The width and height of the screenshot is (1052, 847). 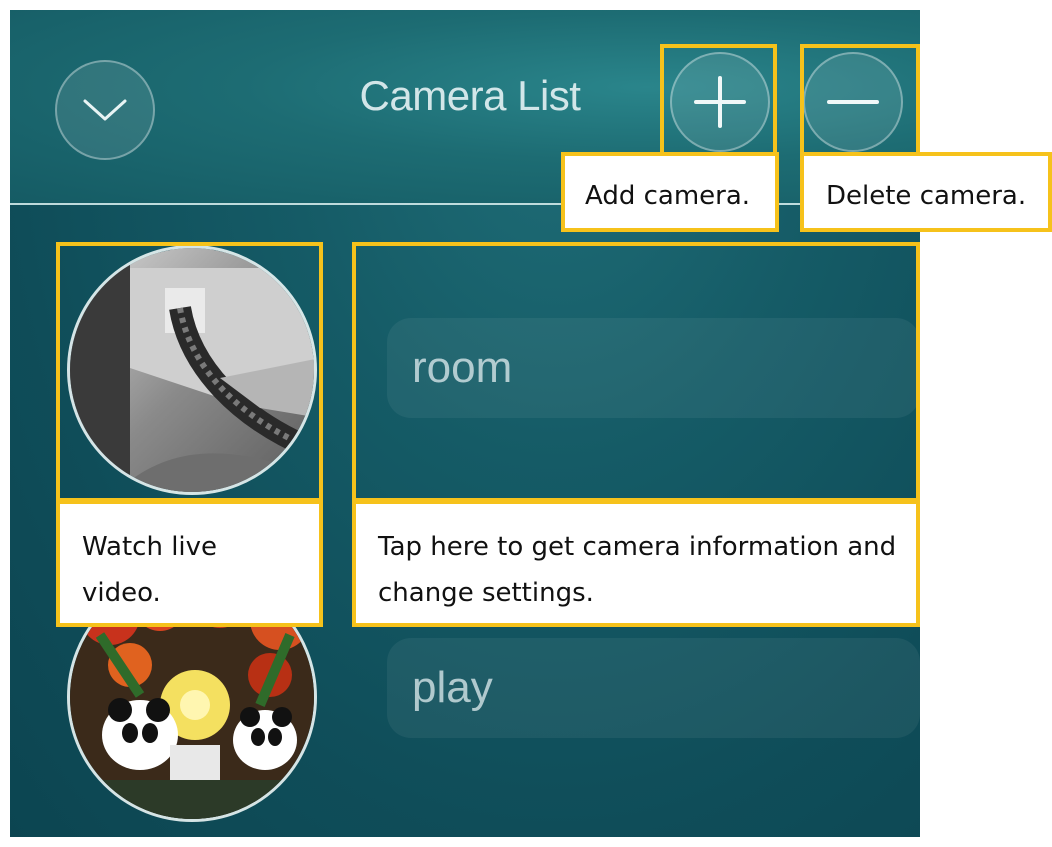 I want to click on callout-text: Delete camera., so click(x=926, y=196).